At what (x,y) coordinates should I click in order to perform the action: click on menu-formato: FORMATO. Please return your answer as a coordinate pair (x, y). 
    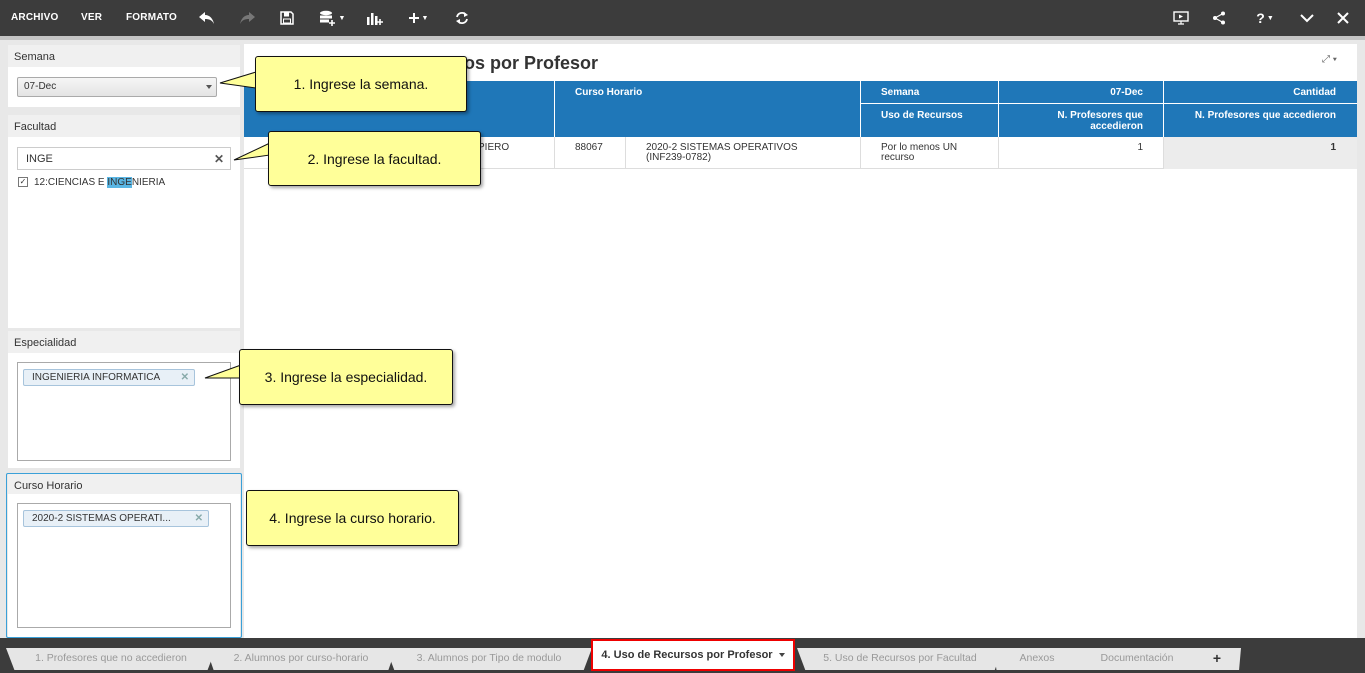
    Looking at the image, I should click on (151, 18).